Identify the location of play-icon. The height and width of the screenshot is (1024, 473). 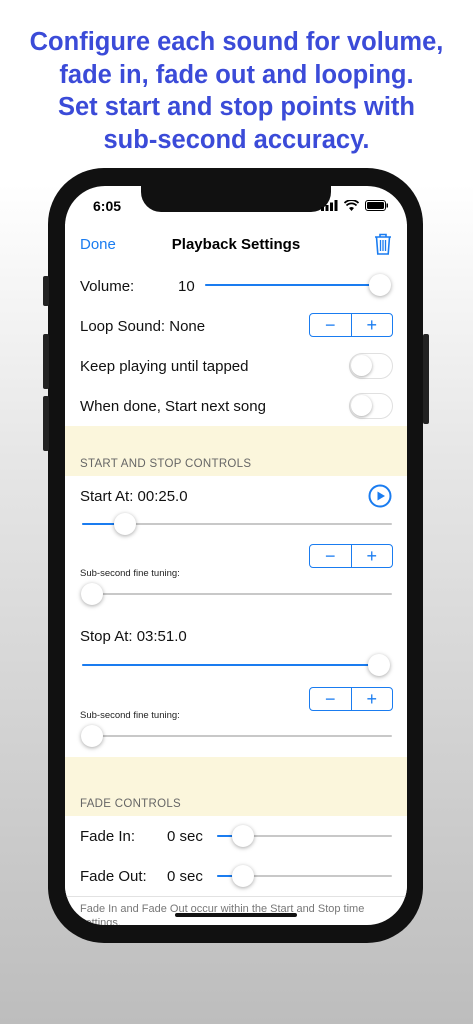
(380, 498).